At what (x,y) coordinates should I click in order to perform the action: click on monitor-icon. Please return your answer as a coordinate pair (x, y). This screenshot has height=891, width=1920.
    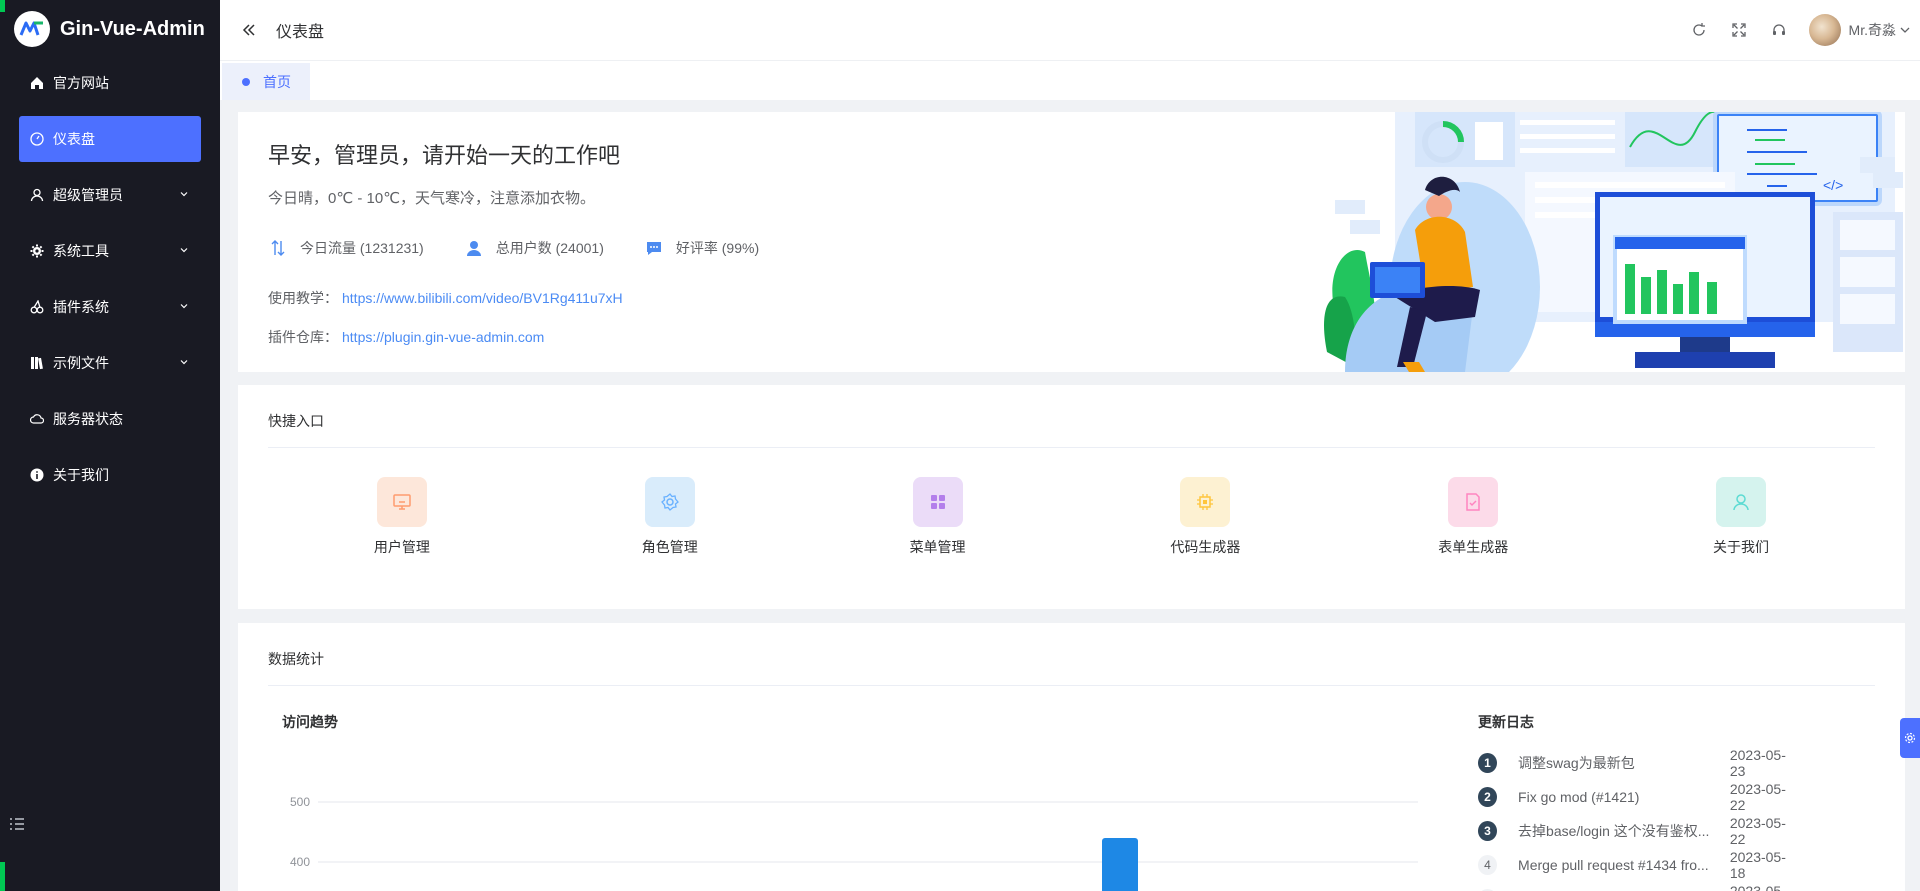
    Looking at the image, I should click on (401, 502).